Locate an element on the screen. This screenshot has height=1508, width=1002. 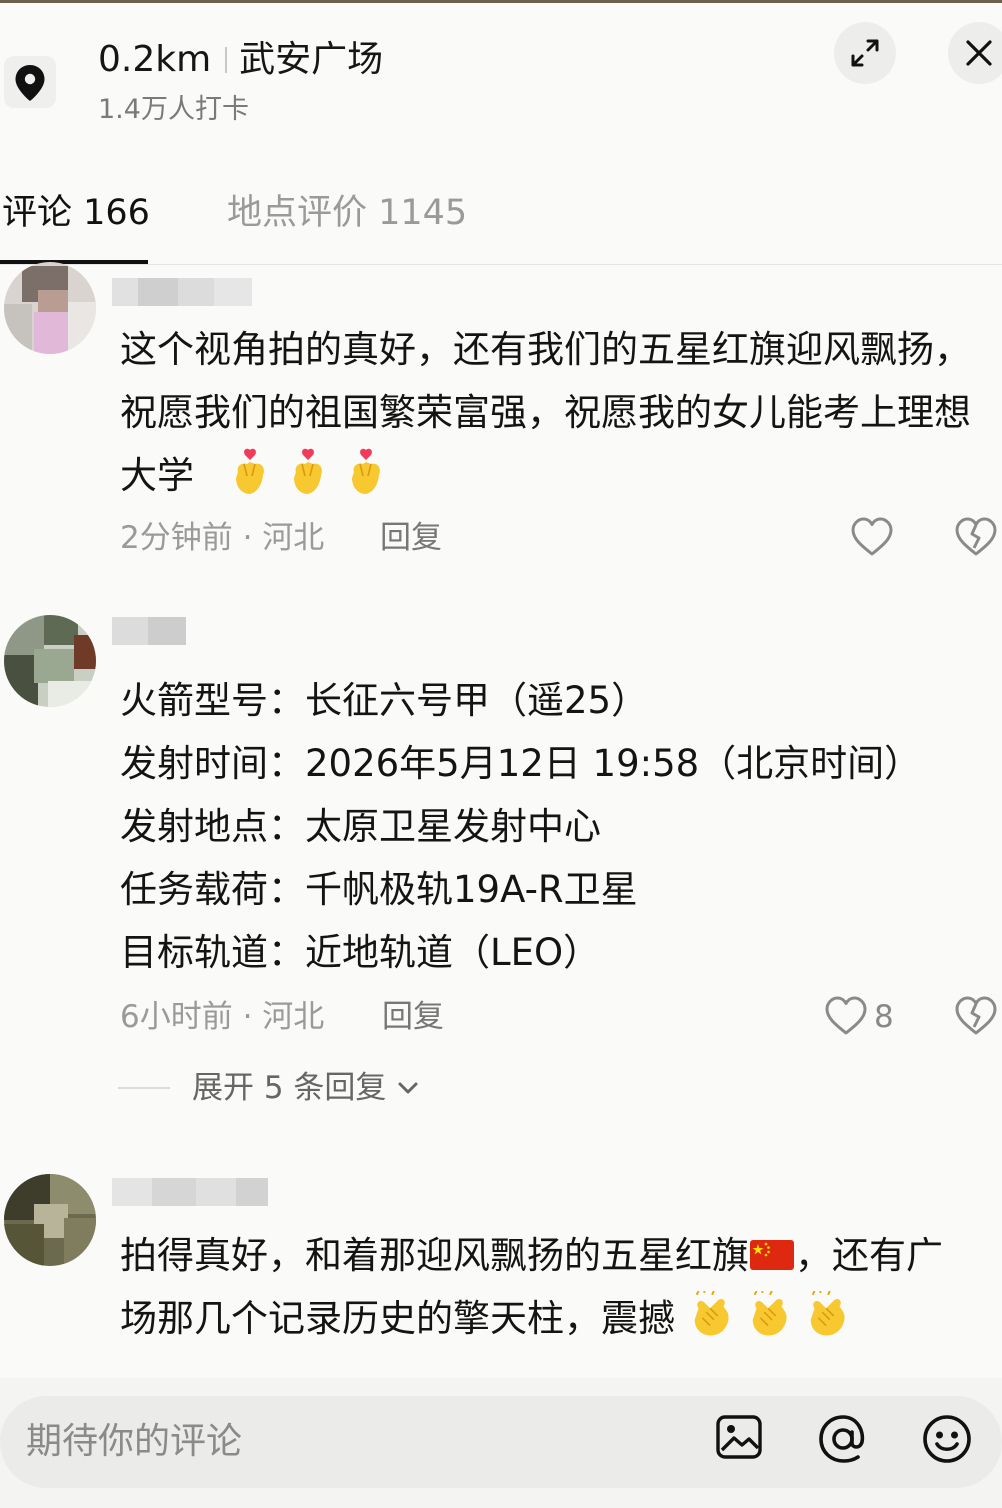
comment-text-line: 大学 is located at coordinates (261, 475).